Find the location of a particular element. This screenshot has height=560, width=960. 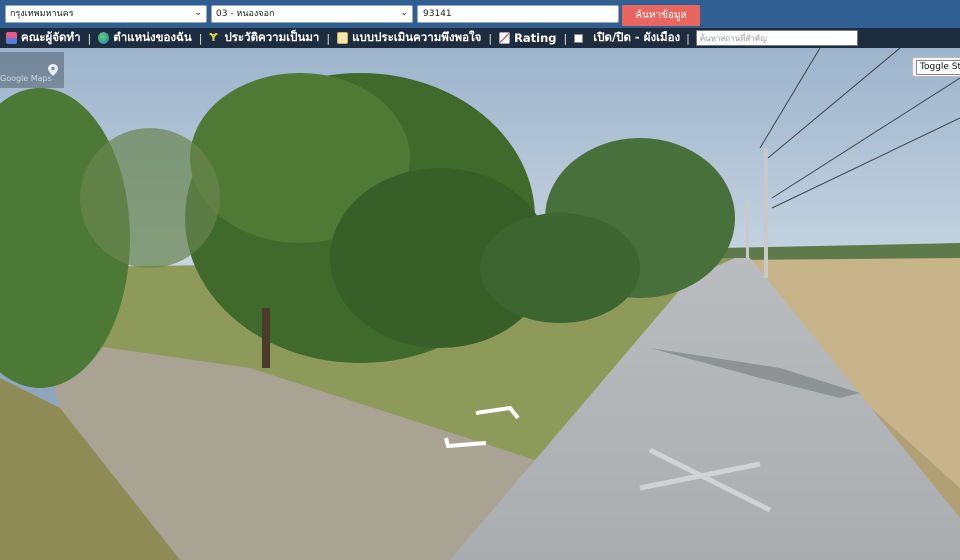

nav-item-label: ตำแหน่งของฉัน is located at coordinates (152, 37).